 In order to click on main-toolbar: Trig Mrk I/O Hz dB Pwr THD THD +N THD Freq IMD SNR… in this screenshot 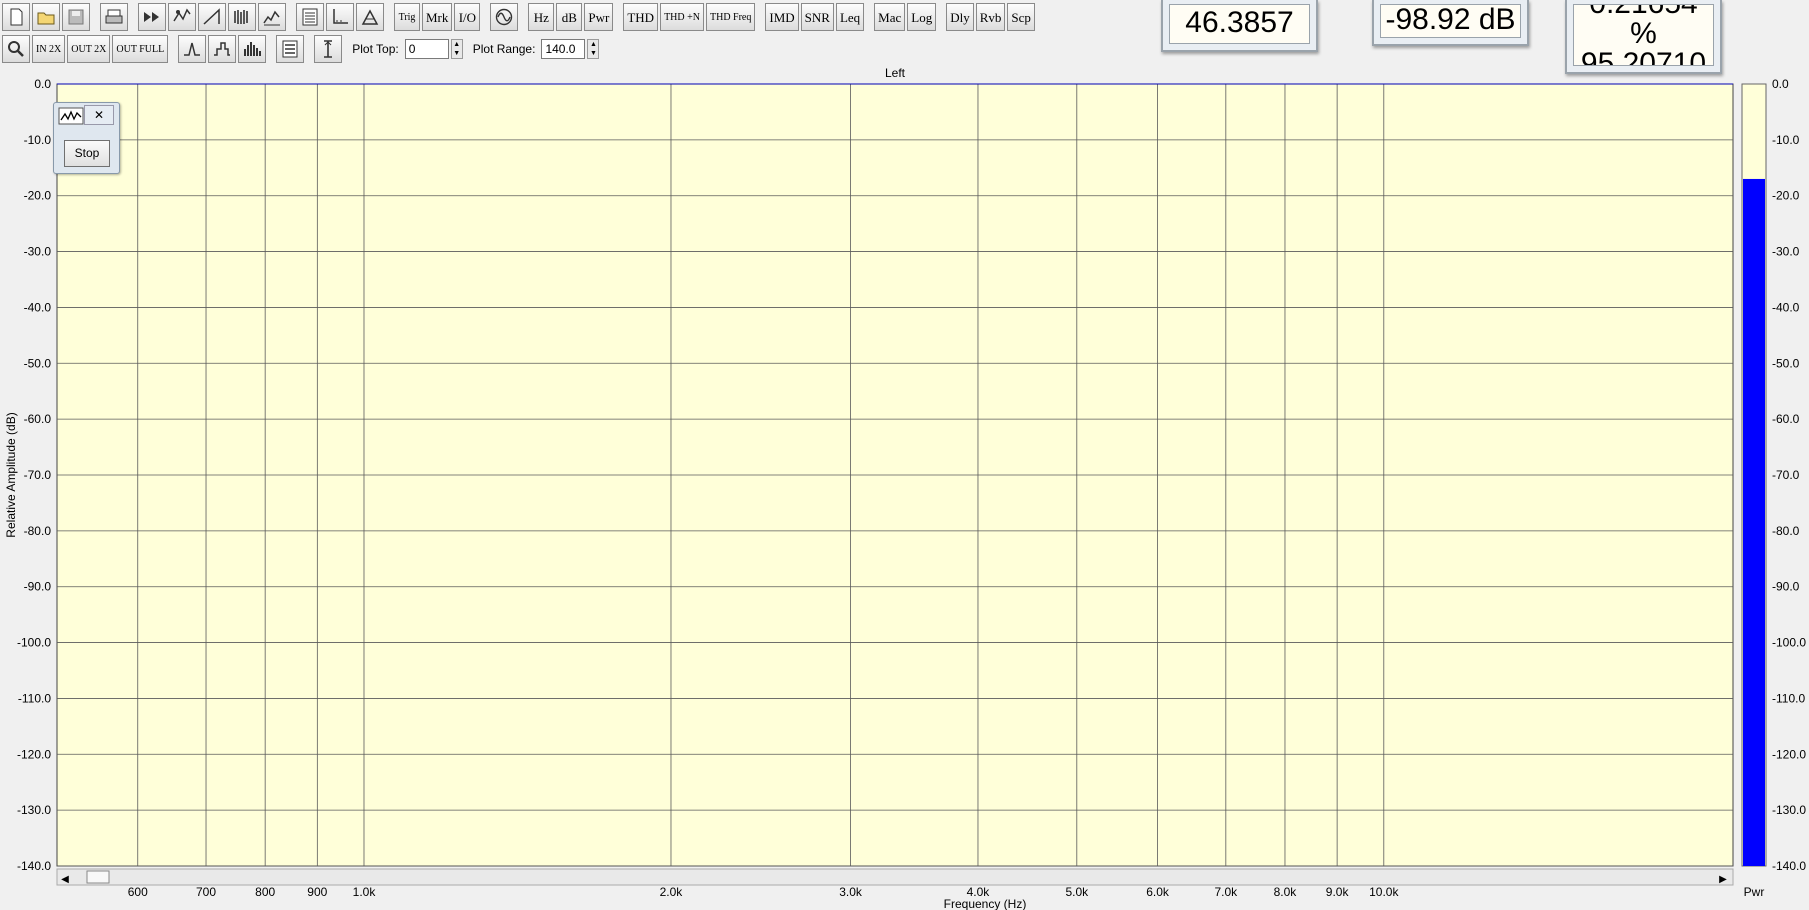, I will do `click(517, 17)`.